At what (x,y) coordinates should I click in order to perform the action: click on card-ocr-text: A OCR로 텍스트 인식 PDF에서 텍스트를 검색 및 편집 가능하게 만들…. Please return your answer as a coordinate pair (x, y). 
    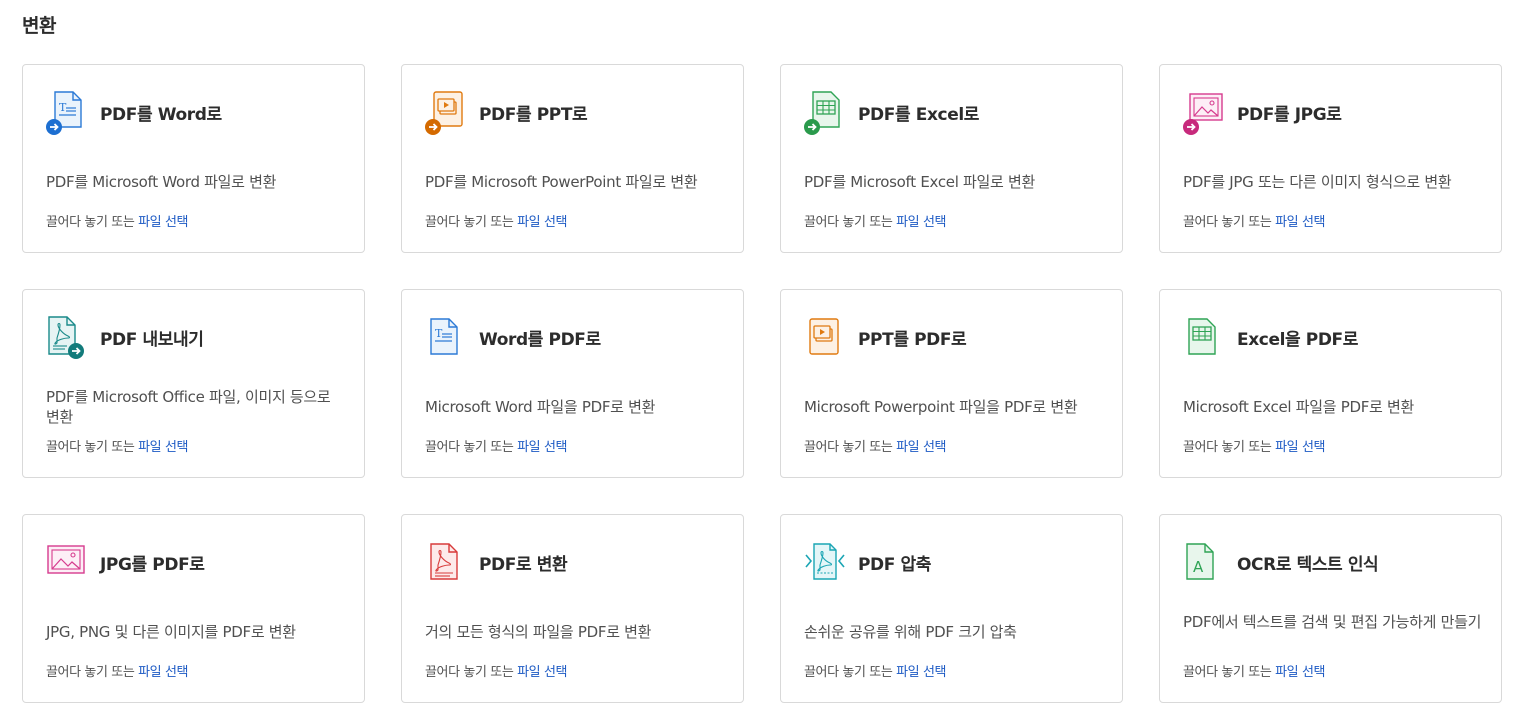
    Looking at the image, I should click on (1330, 608).